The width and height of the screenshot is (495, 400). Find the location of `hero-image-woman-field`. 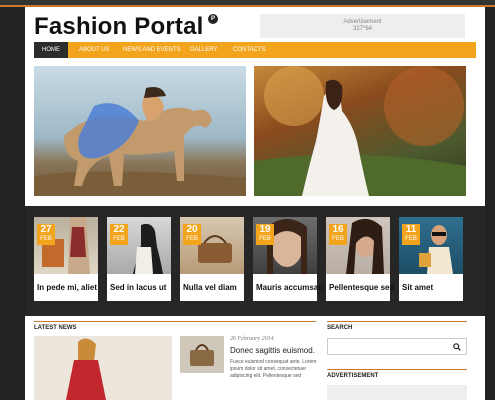

hero-image-woman-field is located at coordinates (360, 131).